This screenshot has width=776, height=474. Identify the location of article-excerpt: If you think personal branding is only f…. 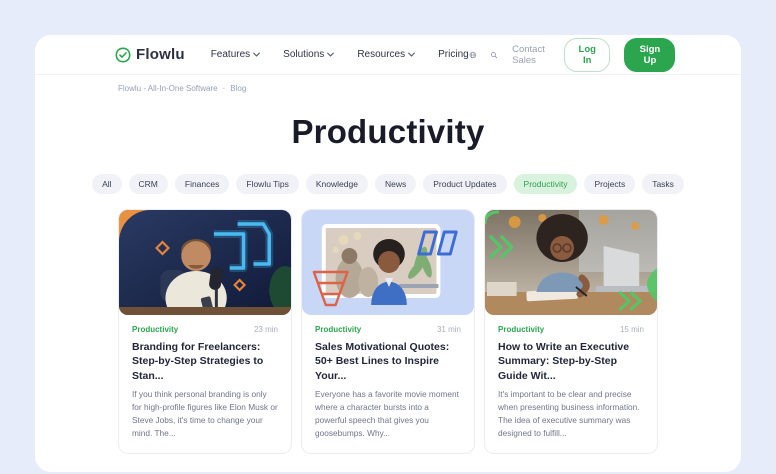
(205, 413).